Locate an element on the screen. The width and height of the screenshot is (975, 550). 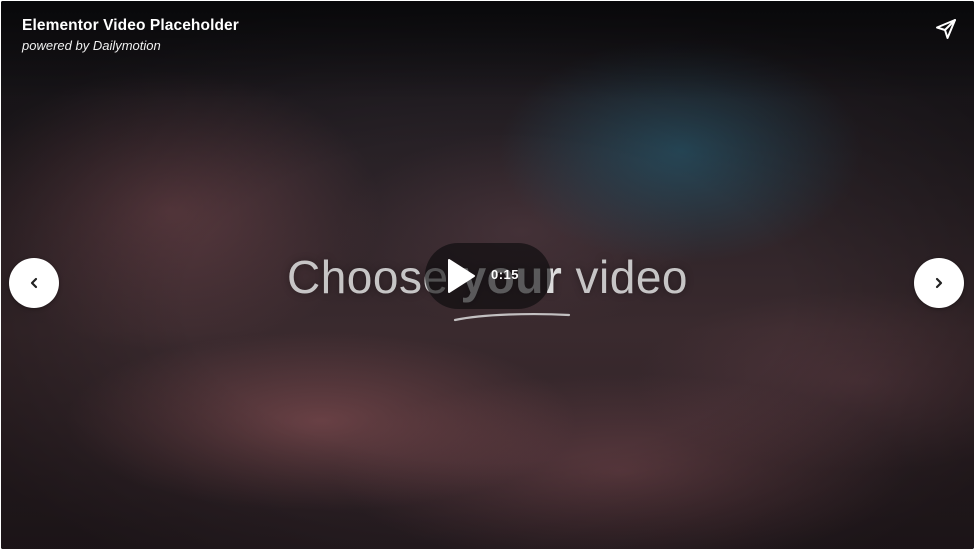
send-arrow-icon is located at coordinates (946, 29).